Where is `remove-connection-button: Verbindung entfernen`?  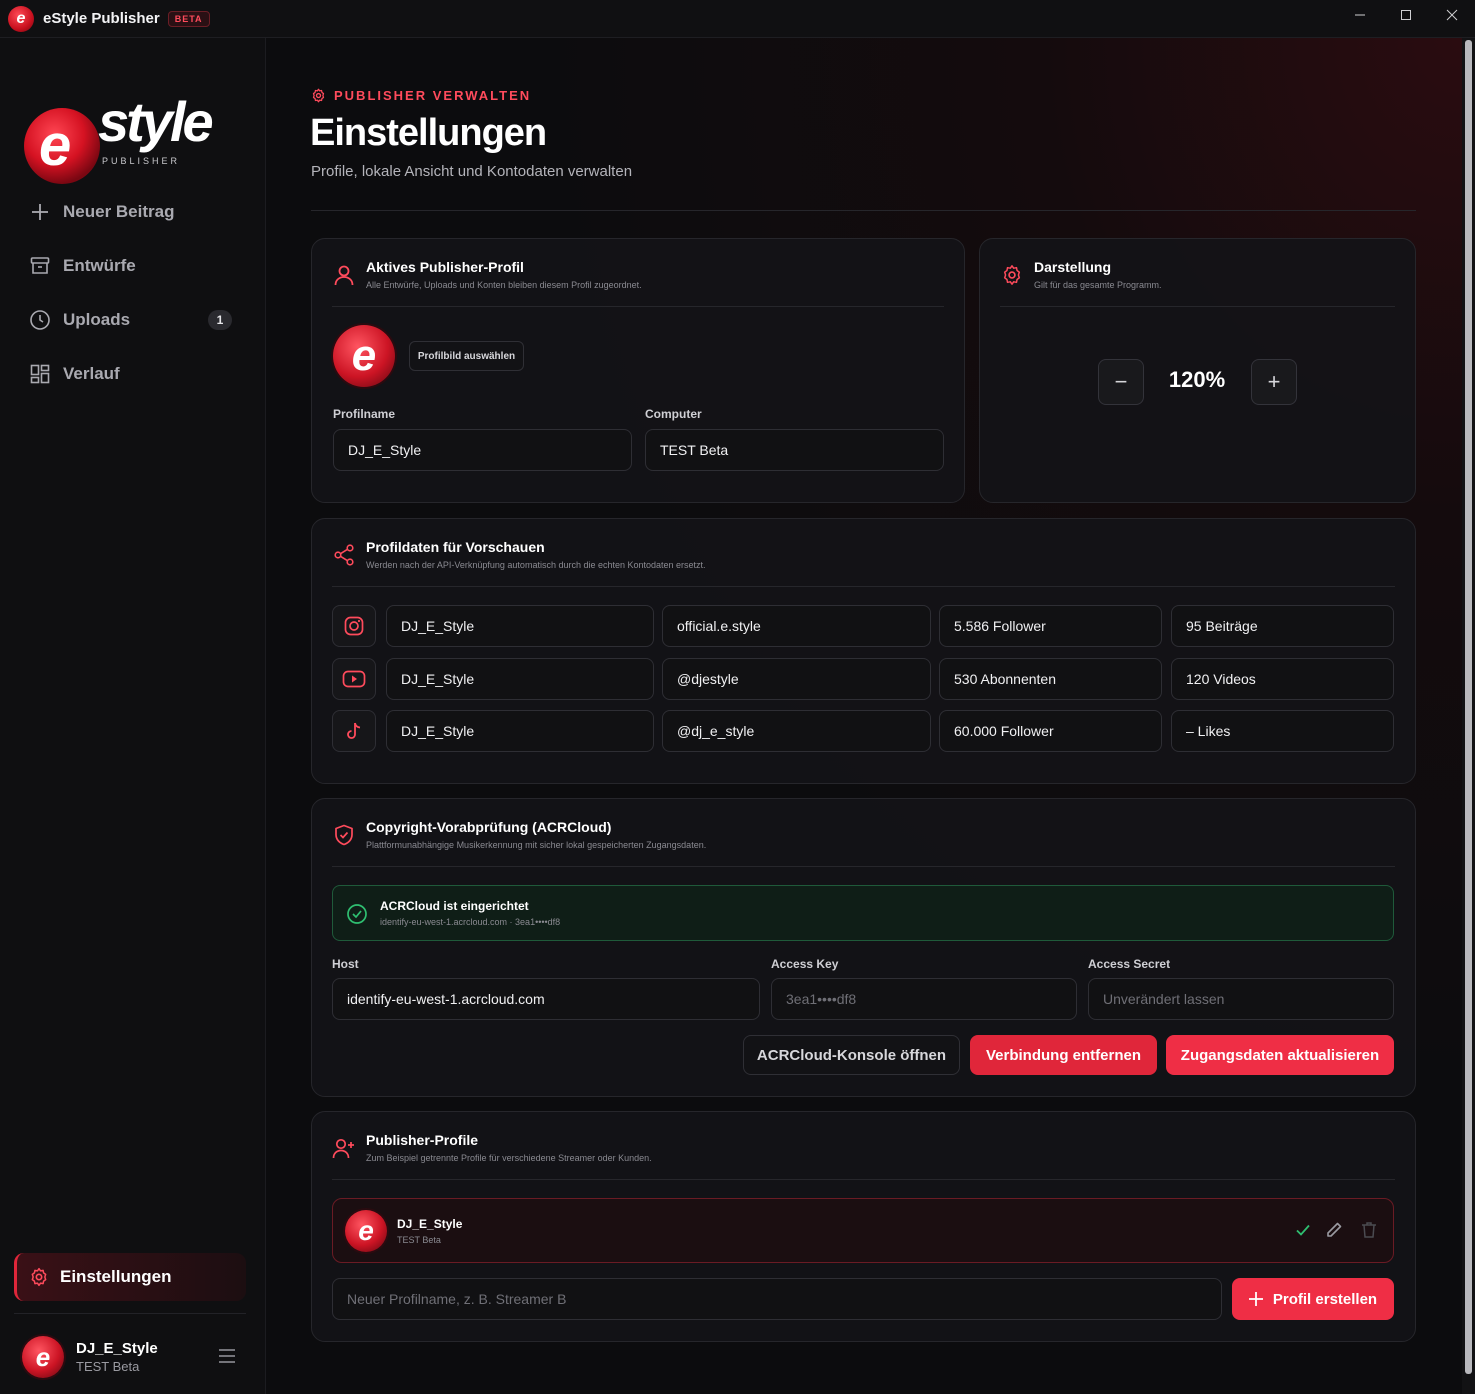 remove-connection-button: Verbindung entfernen is located at coordinates (1063, 1055).